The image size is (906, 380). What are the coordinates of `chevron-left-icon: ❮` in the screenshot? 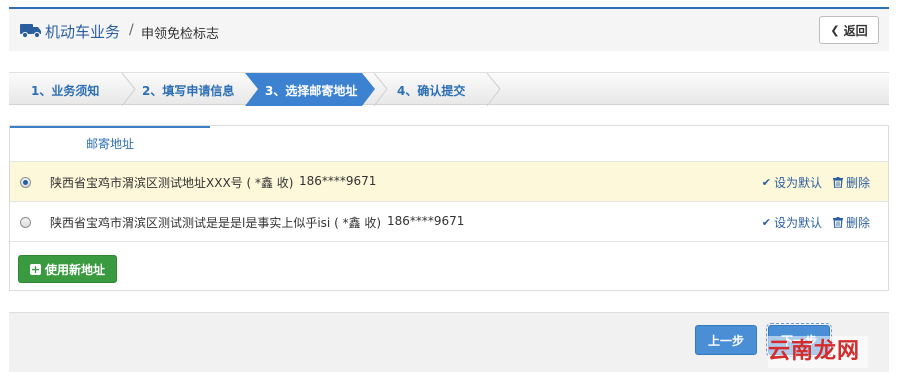 It's located at (835, 30).